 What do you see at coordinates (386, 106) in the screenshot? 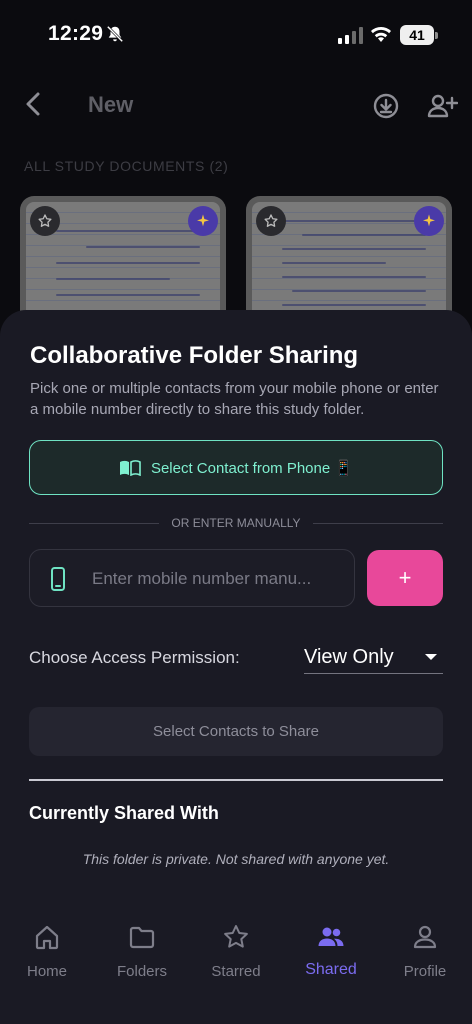
I see `download-icon` at bounding box center [386, 106].